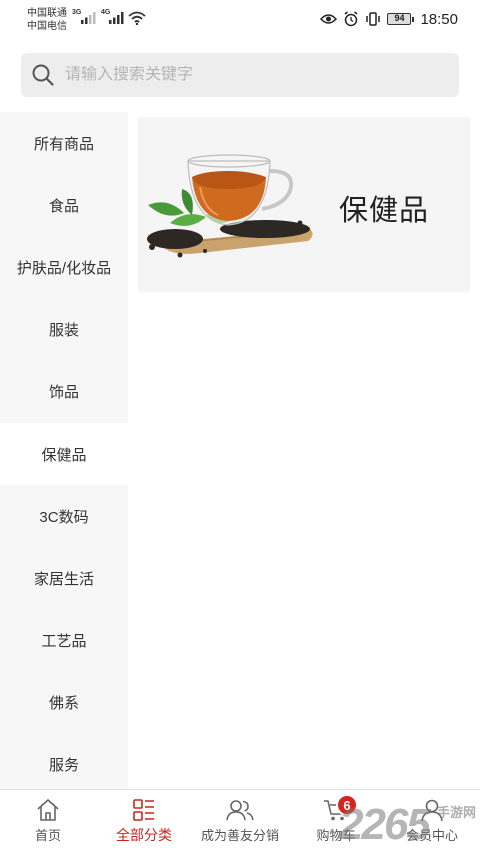 The height and width of the screenshot is (853, 480). Describe the element at coordinates (230, 206) in the screenshot. I see `tea-cup-image` at that location.